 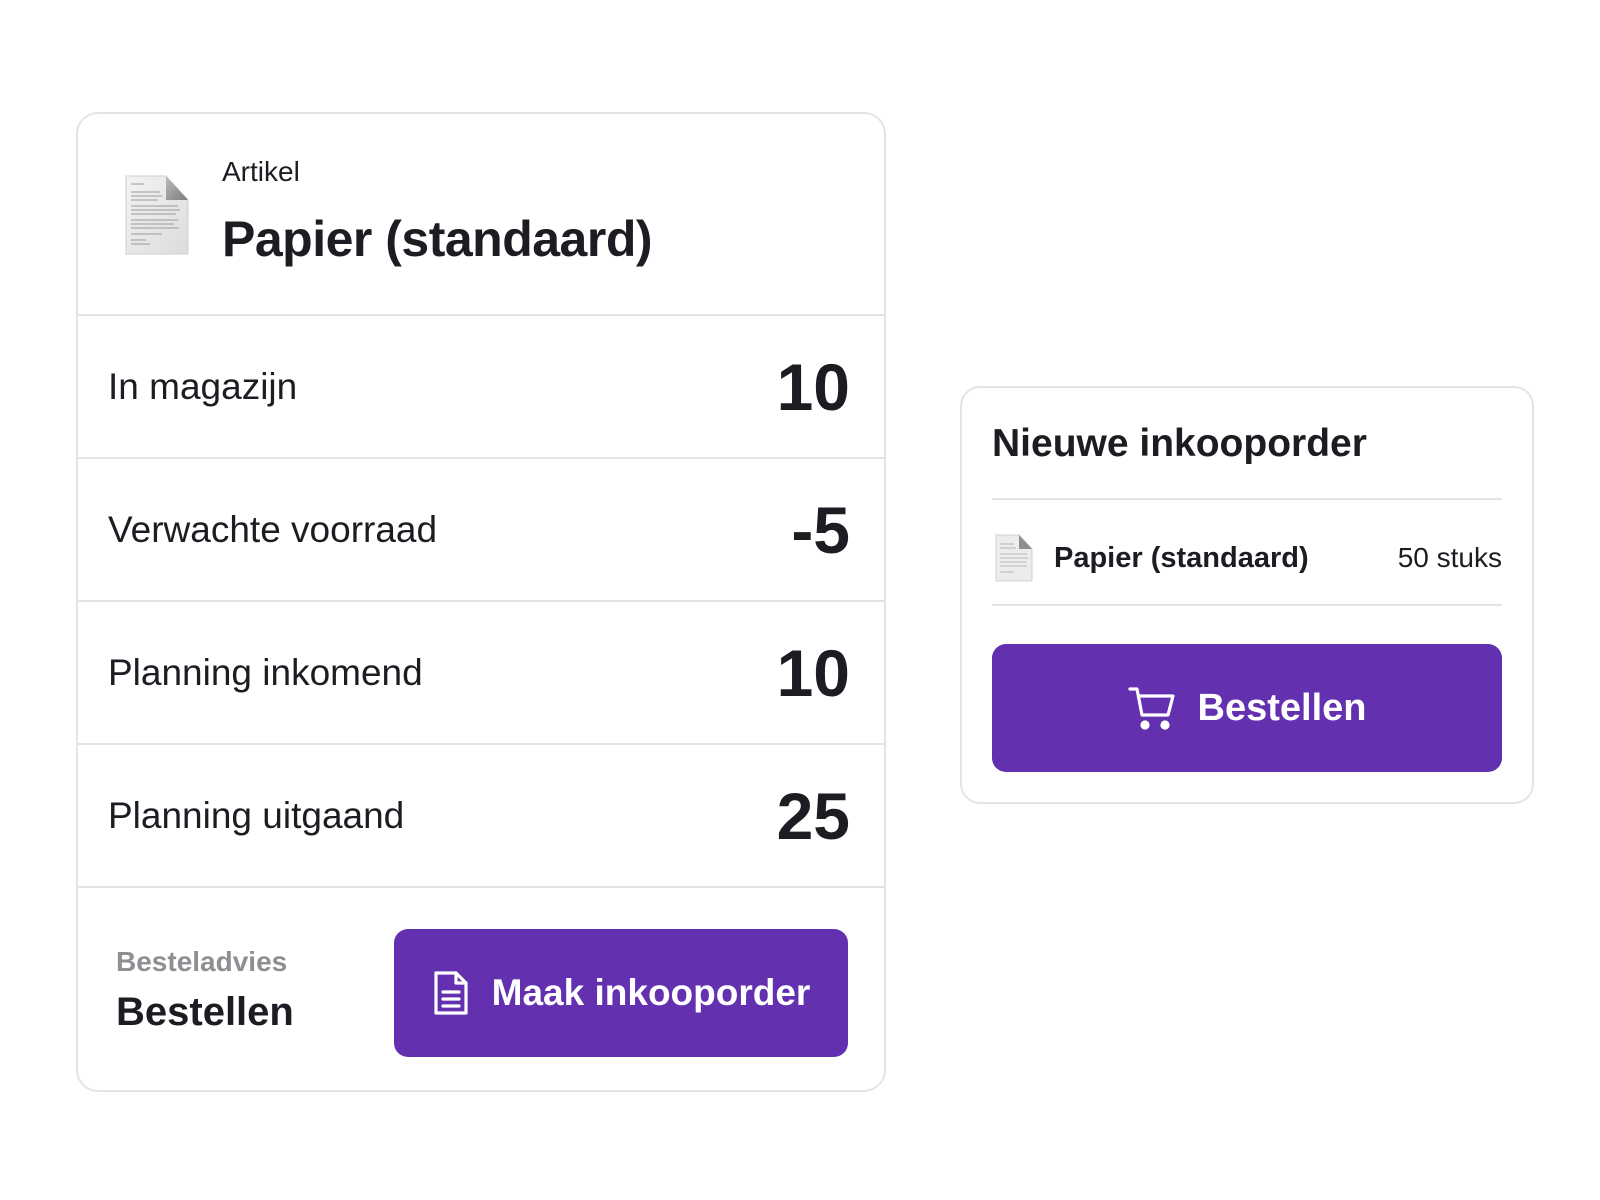 I want to click on stat-row-verwachte-voorraad: Verwachte voorraad -5, so click(x=481, y=530).